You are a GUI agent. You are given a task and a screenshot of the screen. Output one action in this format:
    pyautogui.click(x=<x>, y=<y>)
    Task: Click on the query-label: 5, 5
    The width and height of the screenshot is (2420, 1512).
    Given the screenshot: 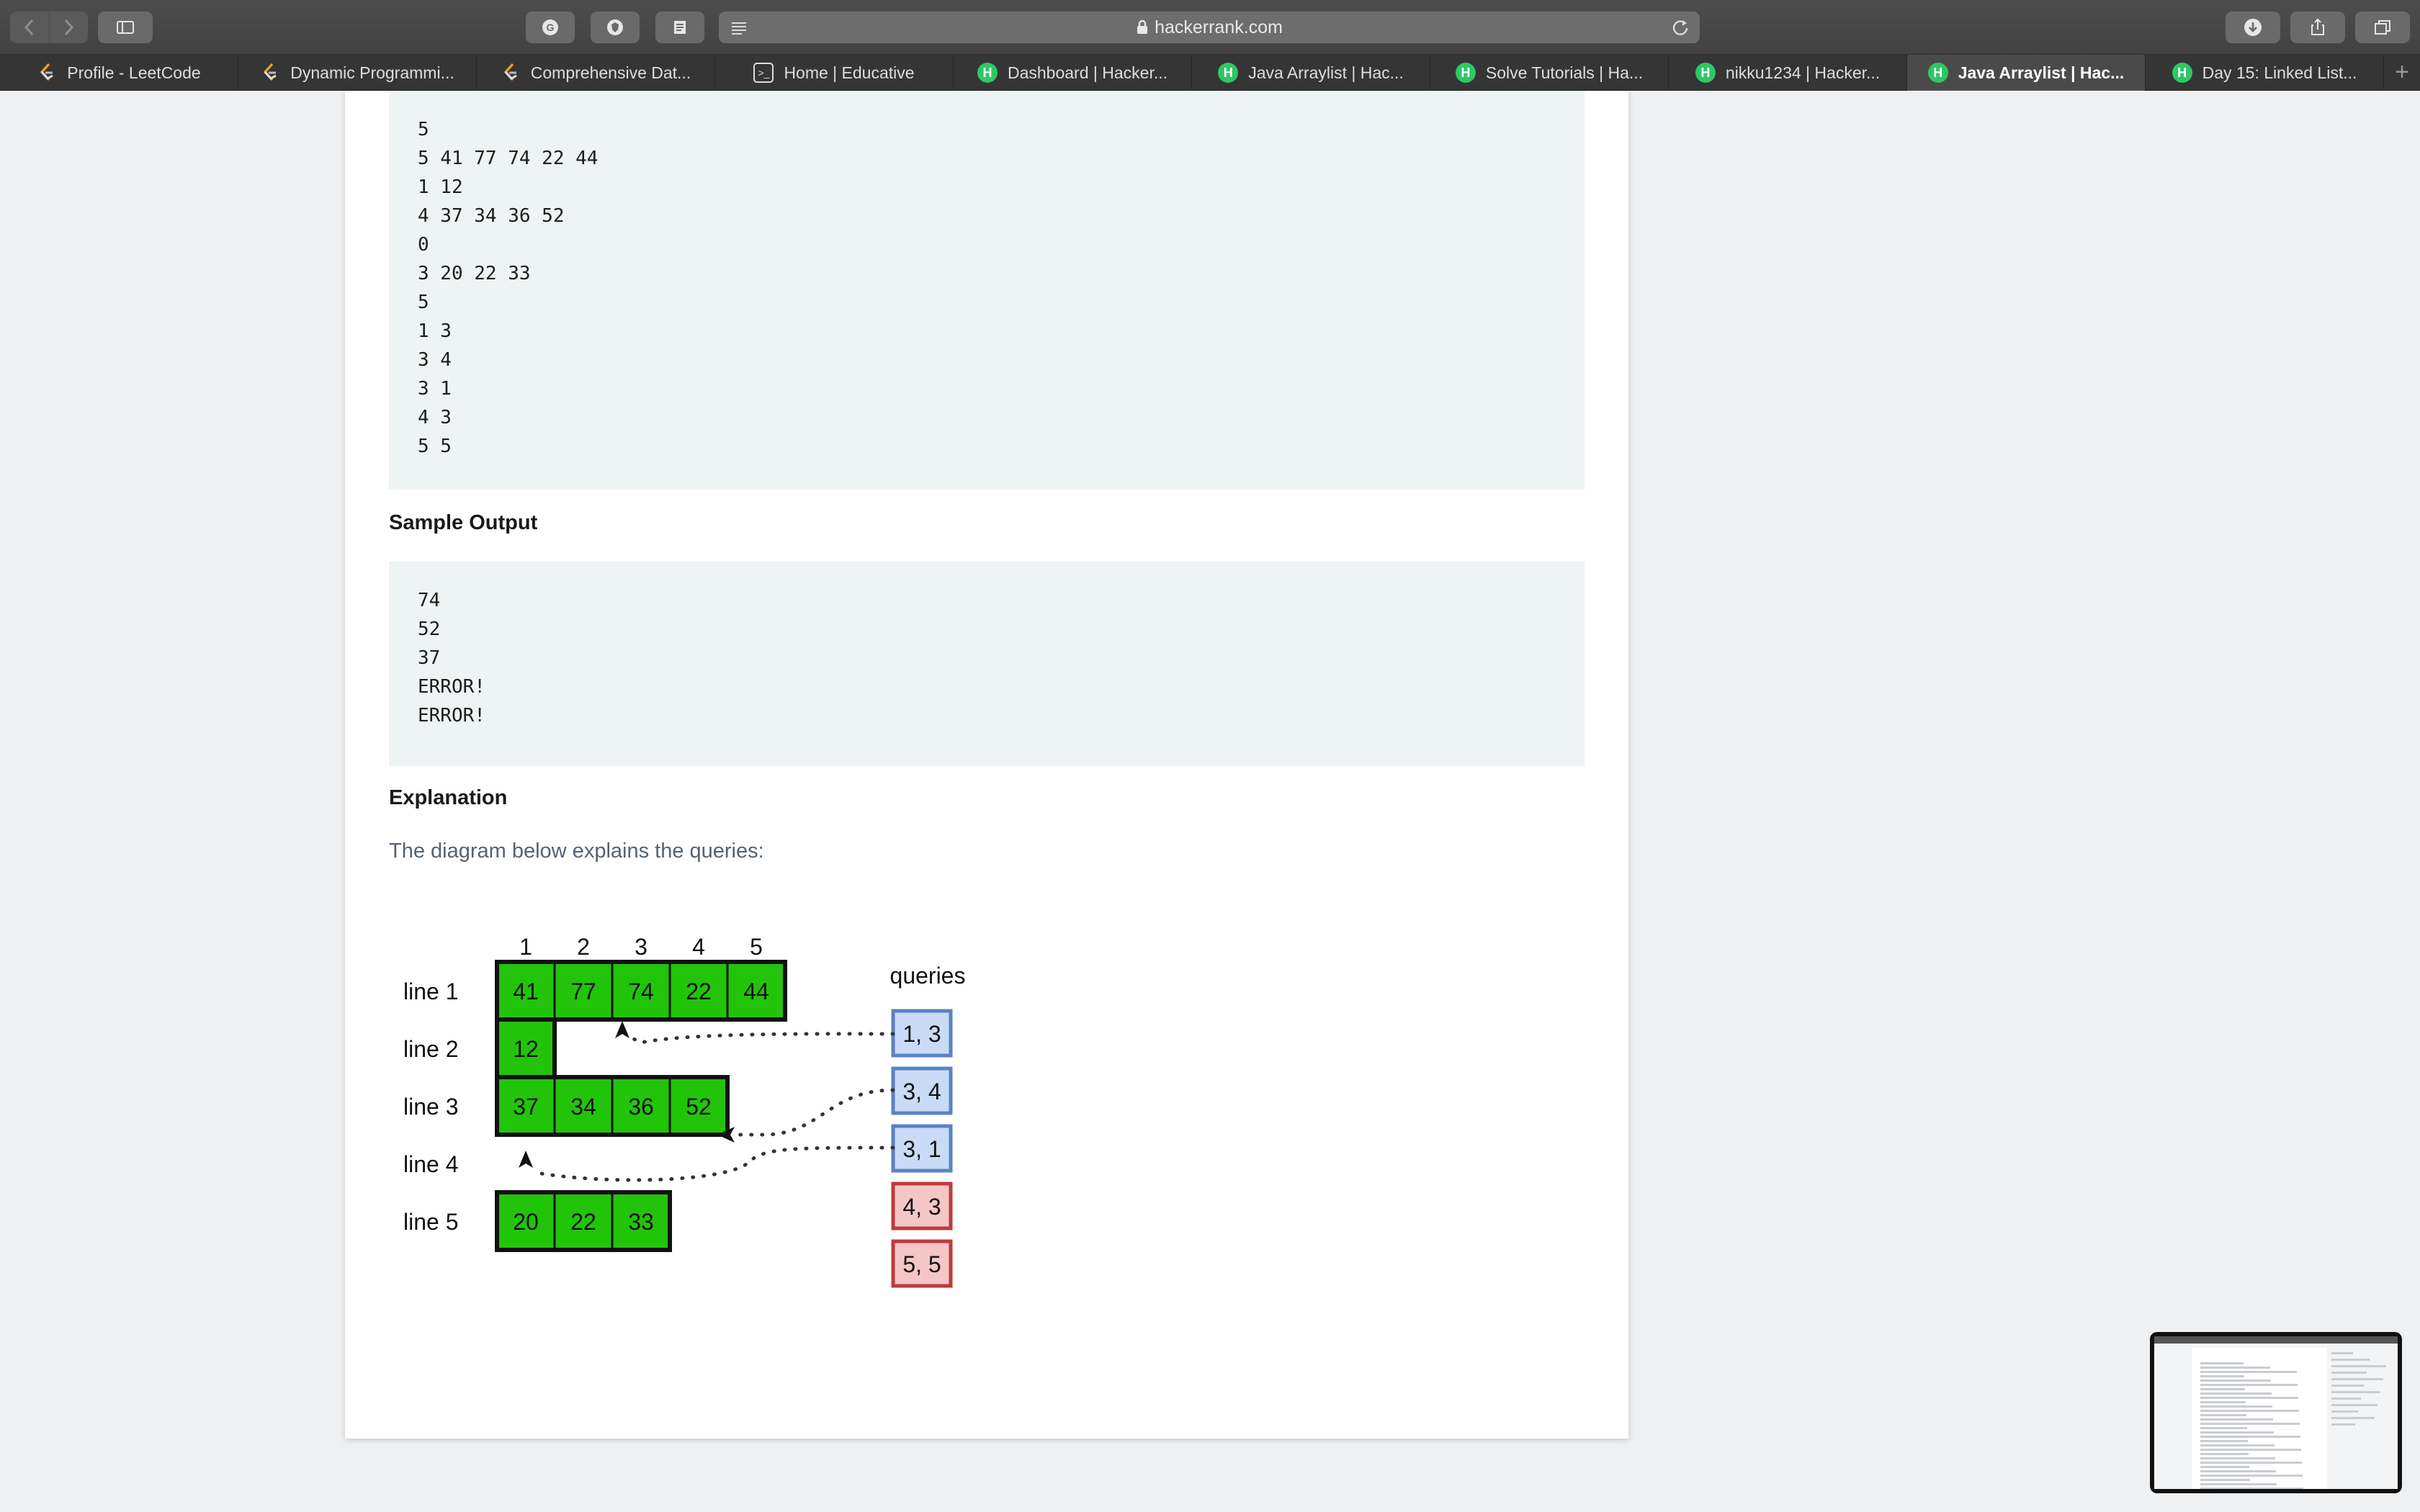 What is the action you would take?
    pyautogui.click(x=921, y=1264)
    